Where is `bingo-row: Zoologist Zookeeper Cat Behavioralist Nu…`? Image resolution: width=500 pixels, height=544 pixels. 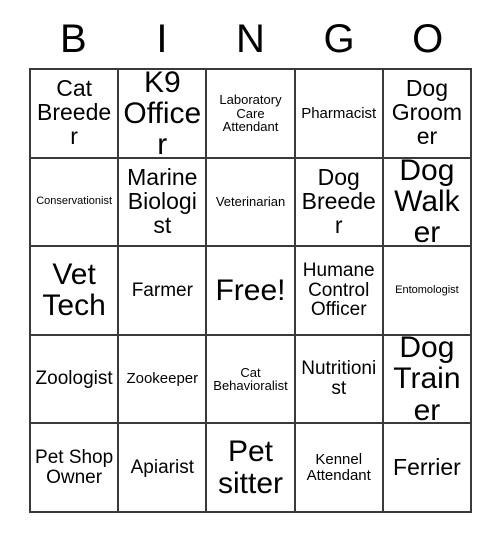 bingo-row: Zoologist Zookeeper Cat Behavioralist Nu… is located at coordinates (252, 380).